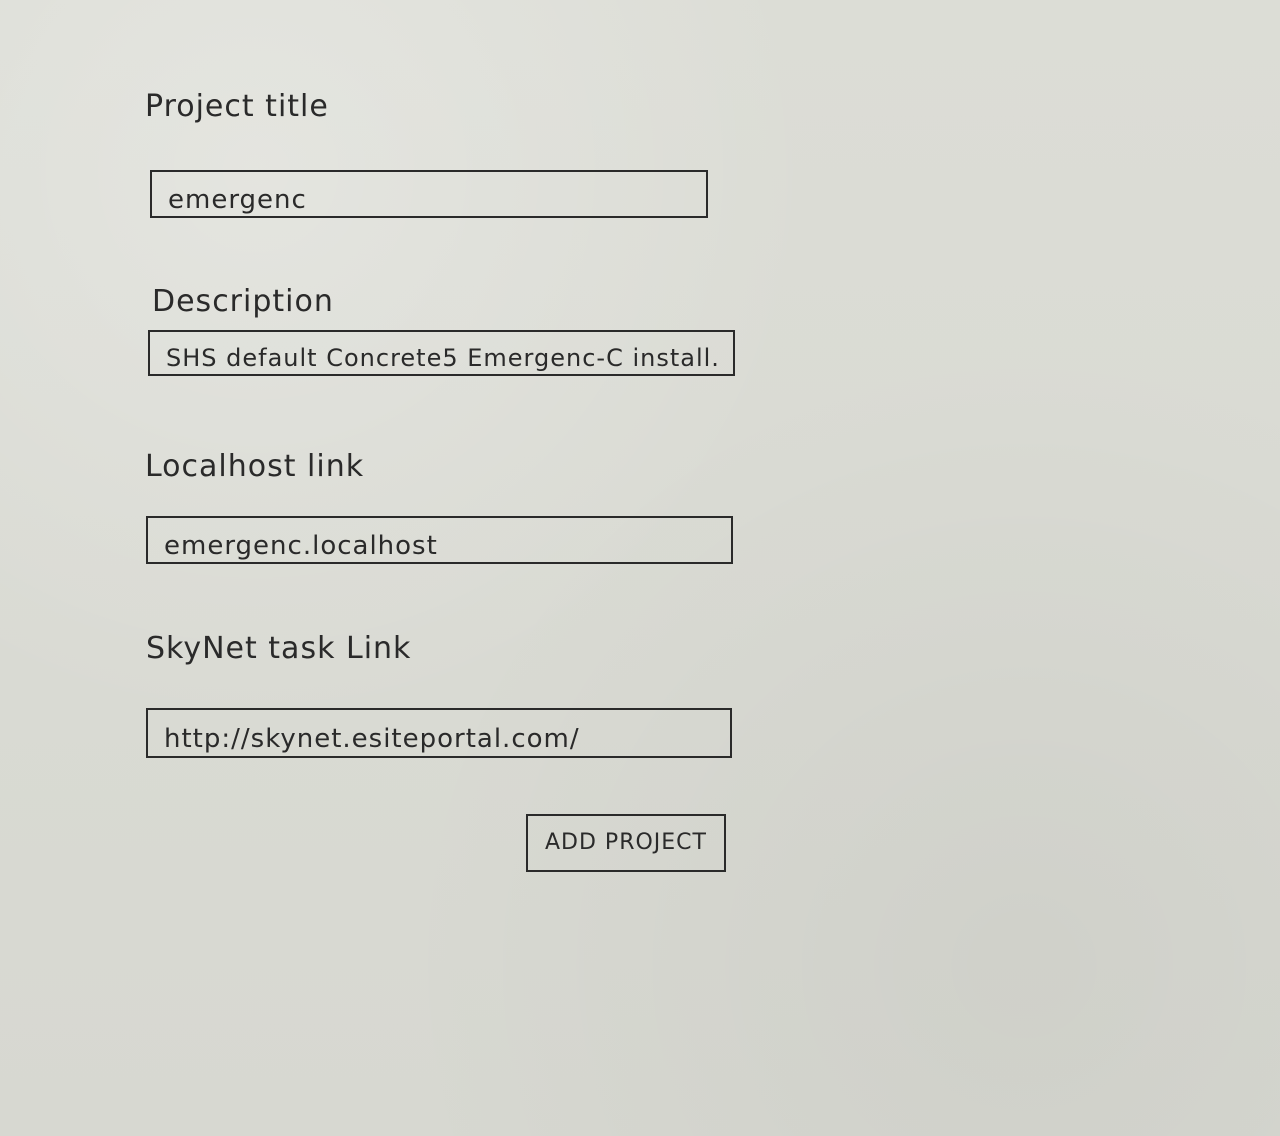 This screenshot has height=1136, width=1280. Describe the element at coordinates (279, 648) in the screenshot. I see `skynet-task-link-label: SkyNet task Link` at that location.